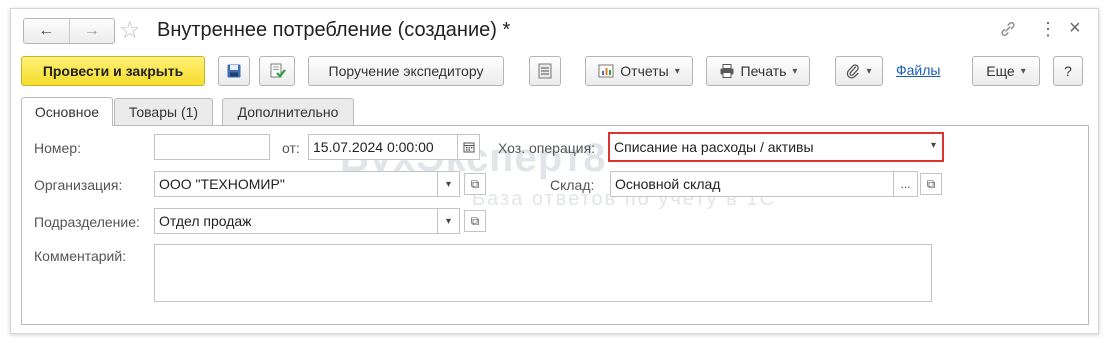 The image size is (1110, 343). Describe the element at coordinates (57, 148) in the screenshot. I see `number-label: Номер:` at that location.